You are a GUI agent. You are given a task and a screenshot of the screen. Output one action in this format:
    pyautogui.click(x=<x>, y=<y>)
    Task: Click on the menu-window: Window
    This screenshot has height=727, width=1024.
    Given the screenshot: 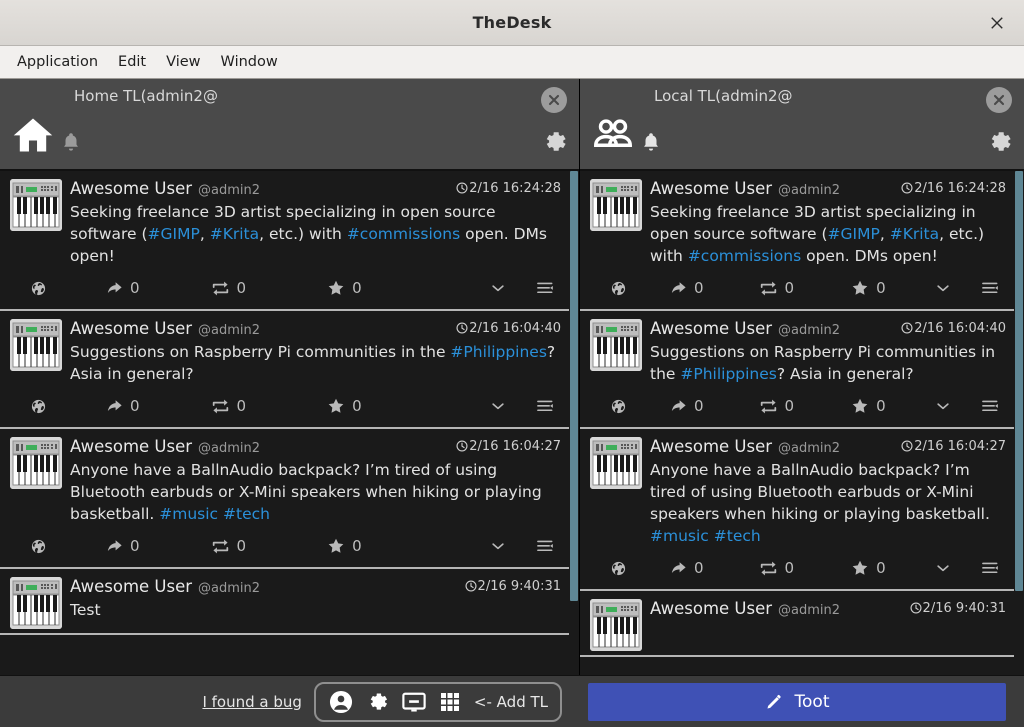 What is the action you would take?
    pyautogui.click(x=249, y=62)
    